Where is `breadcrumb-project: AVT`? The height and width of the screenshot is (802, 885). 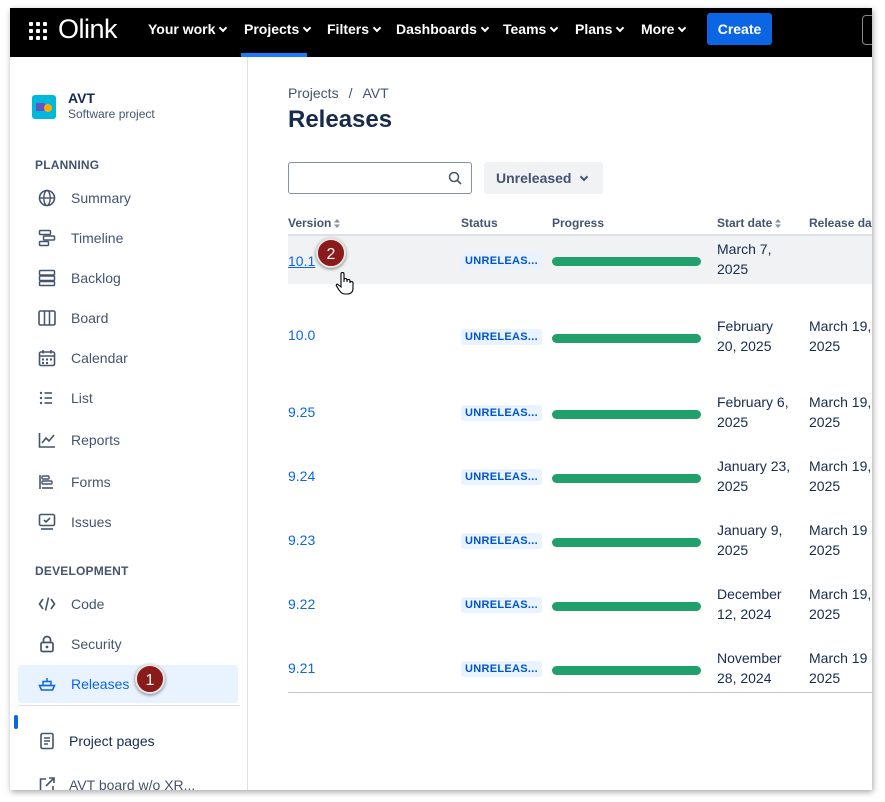
breadcrumb-project: AVT is located at coordinates (375, 93).